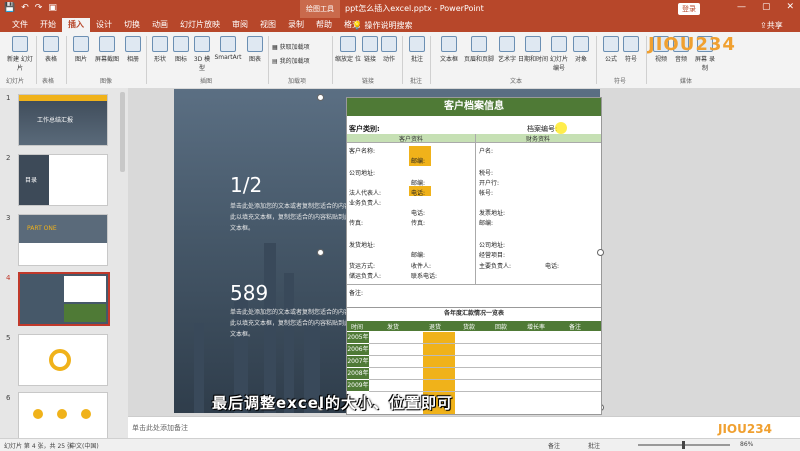 This screenshot has width=800, height=451. What do you see at coordinates (631, 49) in the screenshot?
I see `symbol-button: 符号` at bounding box center [631, 49].